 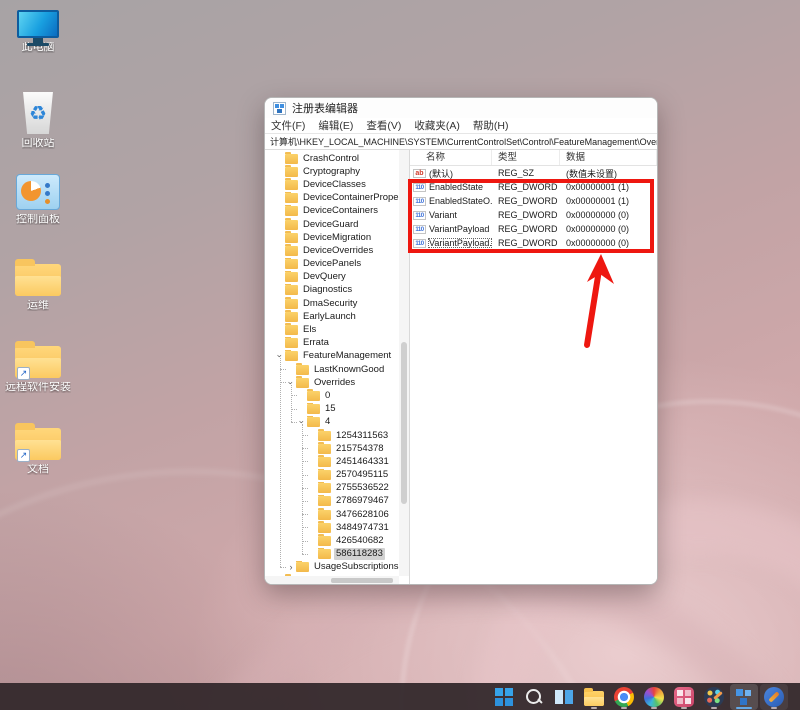 What do you see at coordinates (38, 127) in the screenshot?
I see `desktop-icon-recycle-bin: ♻ 回收站` at bounding box center [38, 127].